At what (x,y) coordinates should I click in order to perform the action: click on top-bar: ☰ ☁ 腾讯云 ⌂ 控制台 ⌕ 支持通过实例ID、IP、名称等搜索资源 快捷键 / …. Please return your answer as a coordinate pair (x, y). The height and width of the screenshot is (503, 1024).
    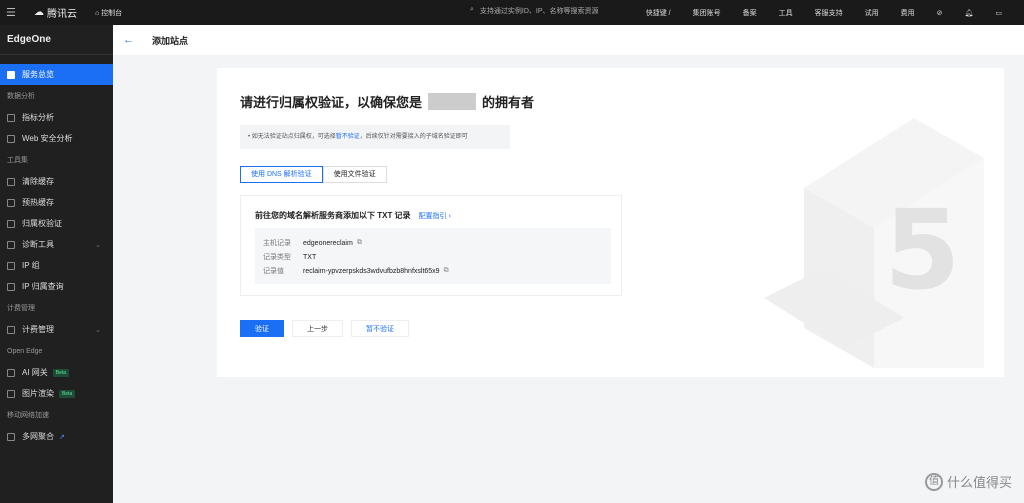
    Looking at the image, I should click on (512, 12).